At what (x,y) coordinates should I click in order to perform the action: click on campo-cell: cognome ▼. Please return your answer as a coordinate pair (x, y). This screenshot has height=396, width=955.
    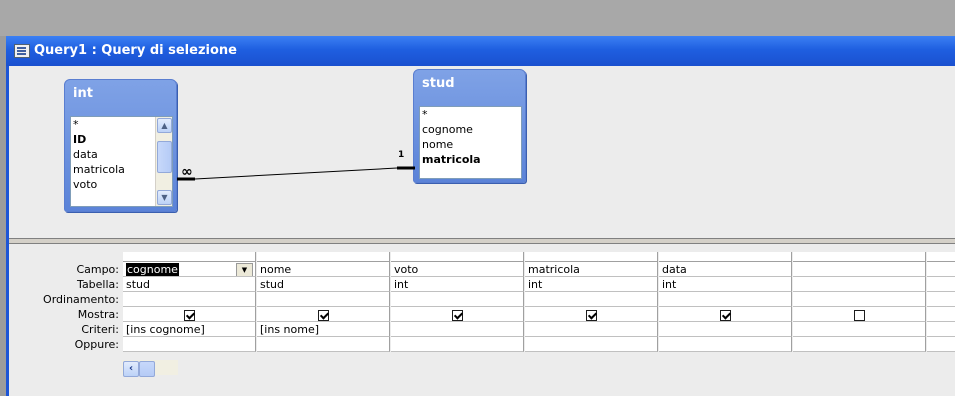
    Looking at the image, I should click on (189, 269).